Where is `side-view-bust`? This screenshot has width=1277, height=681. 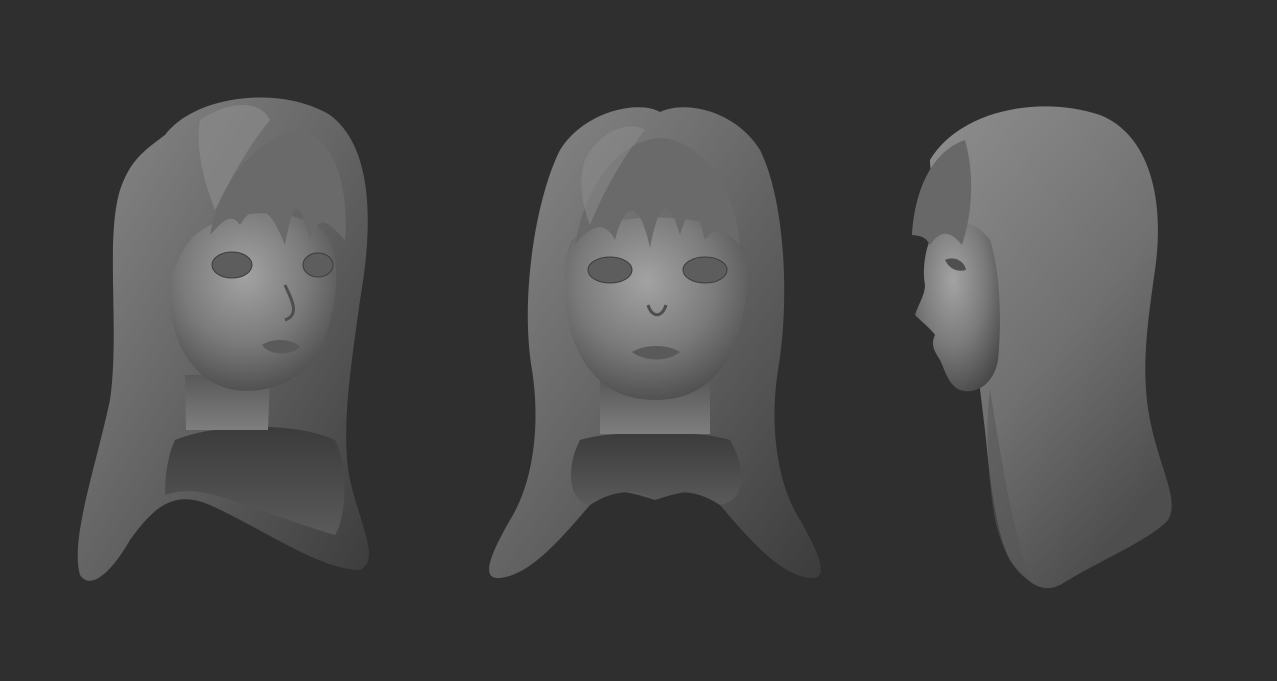 side-view-bust is located at coordinates (1042, 347).